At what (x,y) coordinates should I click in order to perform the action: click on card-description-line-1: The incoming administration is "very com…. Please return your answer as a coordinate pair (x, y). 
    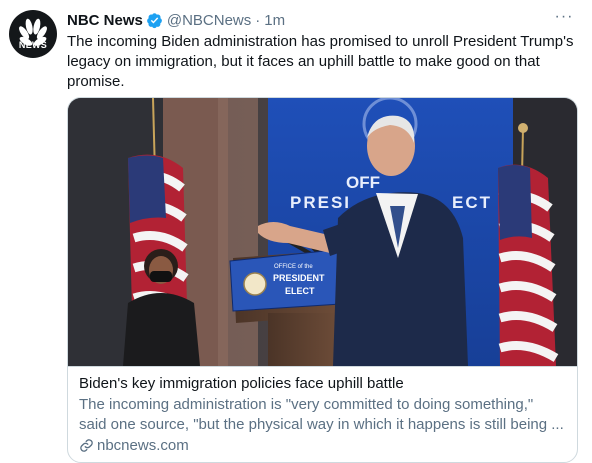
    Looking at the image, I should click on (306, 404).